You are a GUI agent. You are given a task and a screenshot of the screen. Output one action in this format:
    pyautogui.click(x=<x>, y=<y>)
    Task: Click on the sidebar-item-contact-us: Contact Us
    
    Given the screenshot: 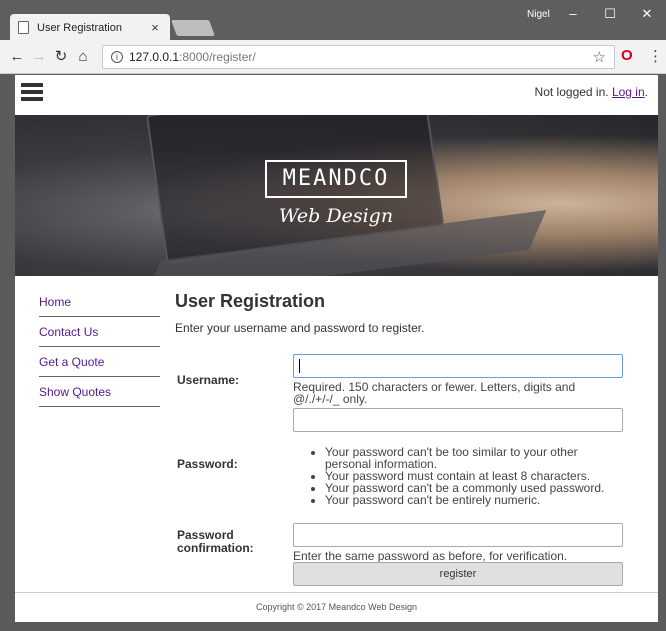 What is the action you would take?
    pyautogui.click(x=99, y=332)
    